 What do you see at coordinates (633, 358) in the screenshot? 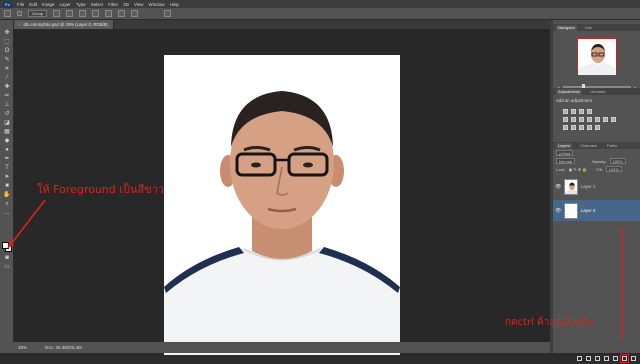
I see `delete-layer-icon` at bounding box center [633, 358].